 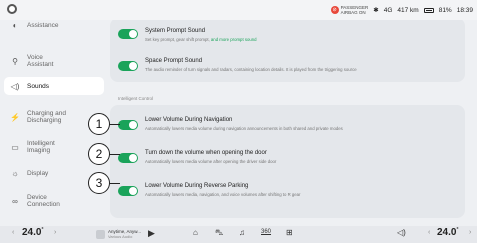 I want to click on row-title: Space Prompt Sound, so click(x=174, y=61).